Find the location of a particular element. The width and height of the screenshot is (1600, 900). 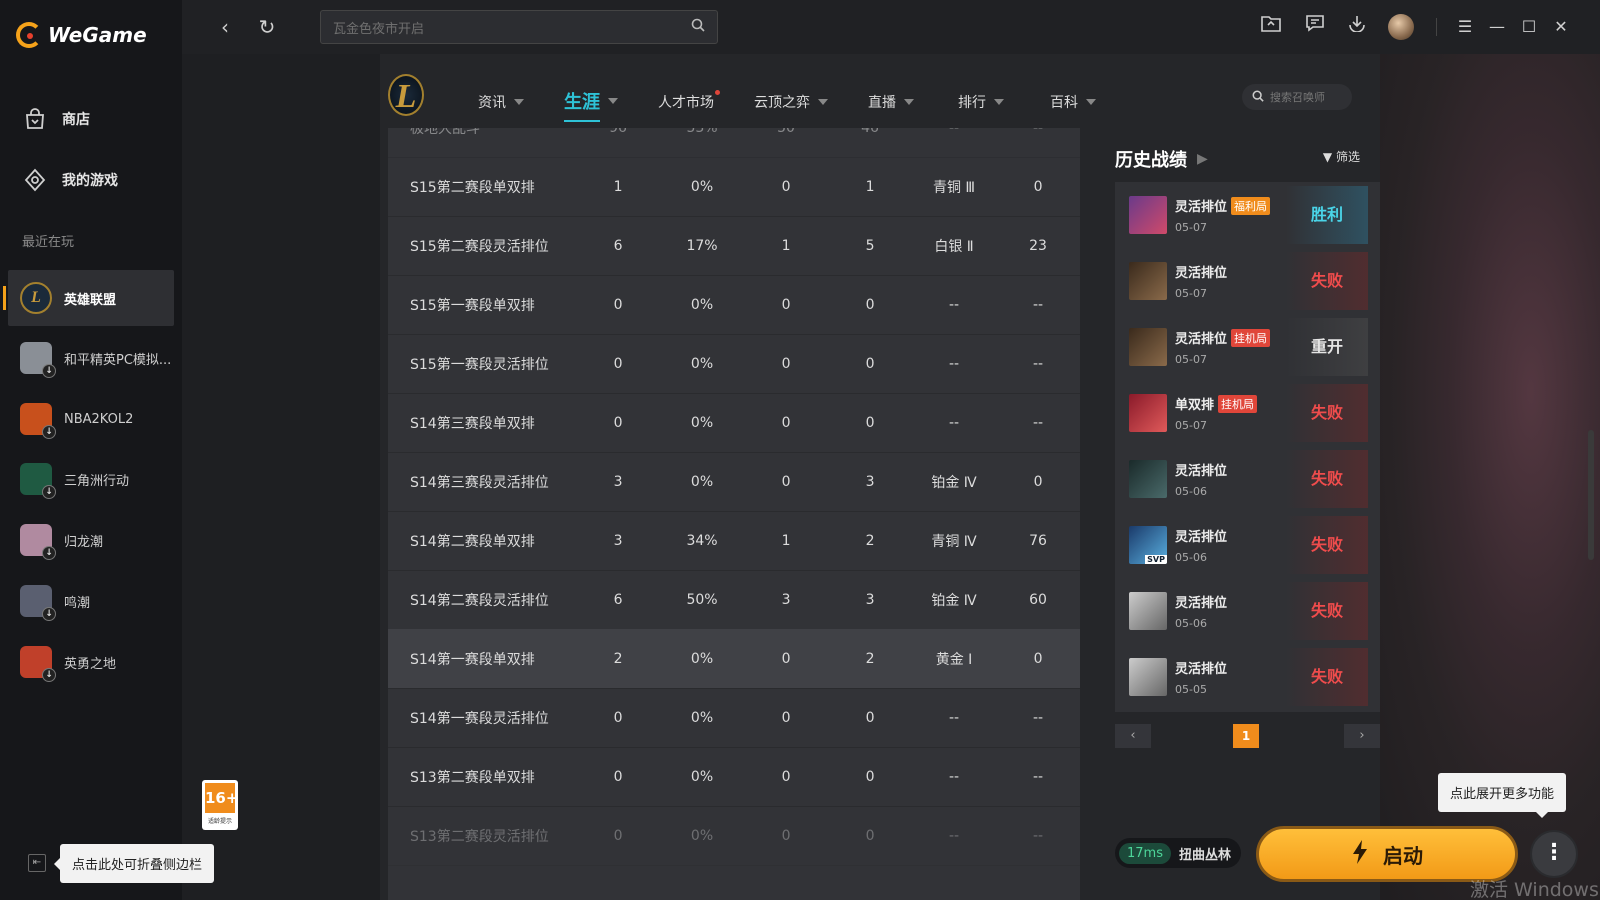

tab-talent-market-label: 人才市场 is located at coordinates (689, 101).